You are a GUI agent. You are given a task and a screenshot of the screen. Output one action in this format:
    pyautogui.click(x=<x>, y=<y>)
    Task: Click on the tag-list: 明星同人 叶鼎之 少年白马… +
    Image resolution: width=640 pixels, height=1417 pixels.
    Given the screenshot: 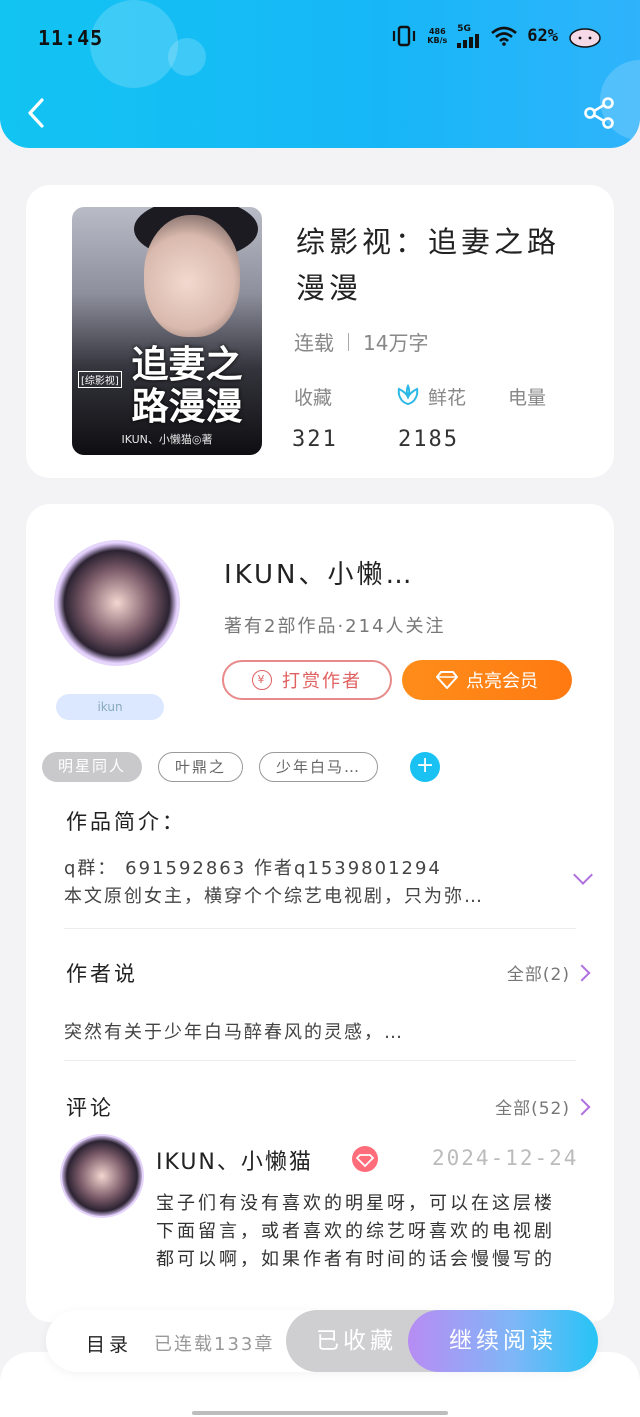 What is the action you would take?
    pyautogui.click(x=241, y=767)
    